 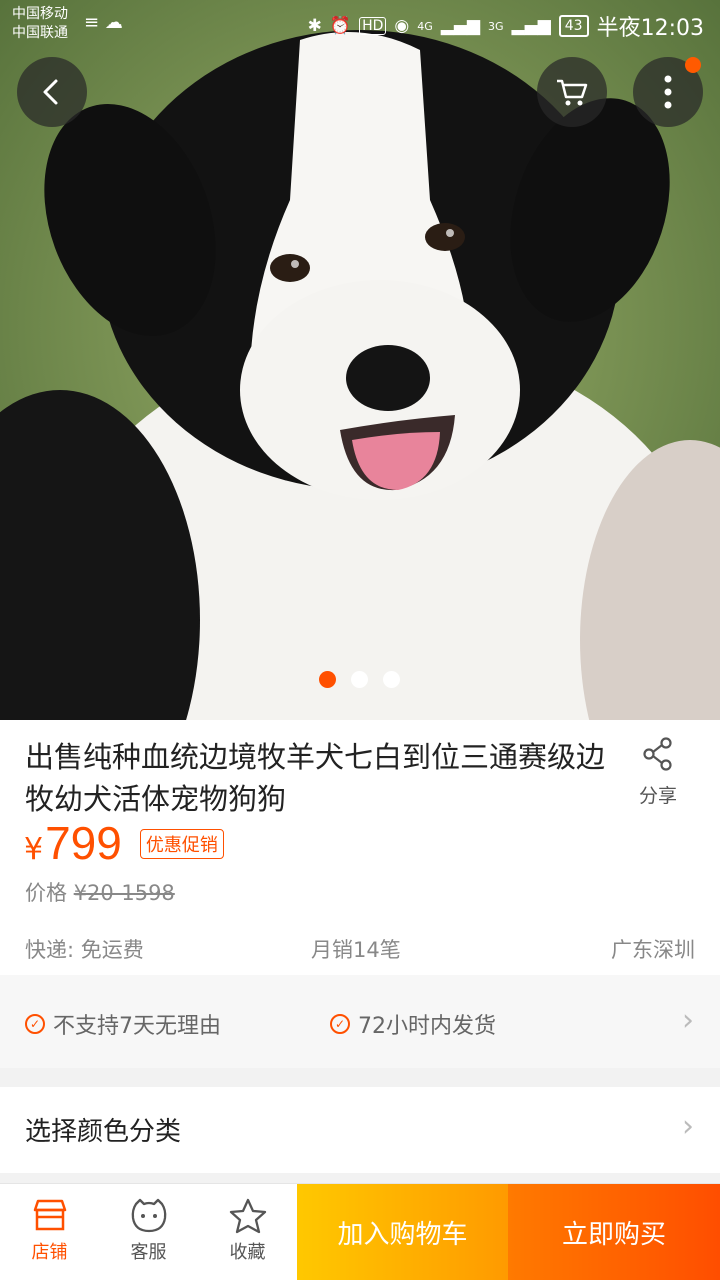 What do you see at coordinates (653, 950) in the screenshot?
I see `ship-location: 广东深圳` at bounding box center [653, 950].